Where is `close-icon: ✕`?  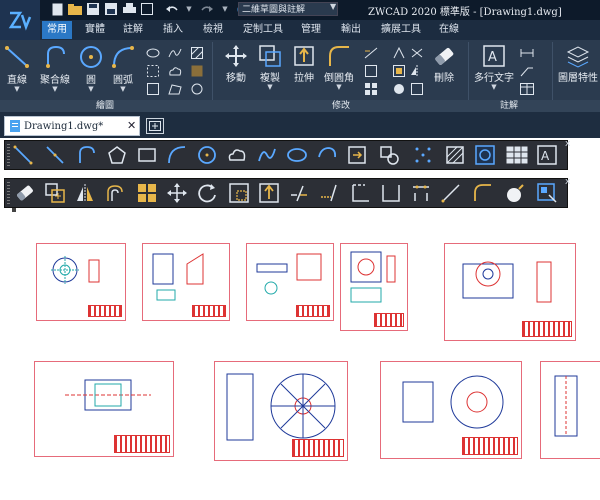
close-icon: ✕ is located at coordinates (131, 125).